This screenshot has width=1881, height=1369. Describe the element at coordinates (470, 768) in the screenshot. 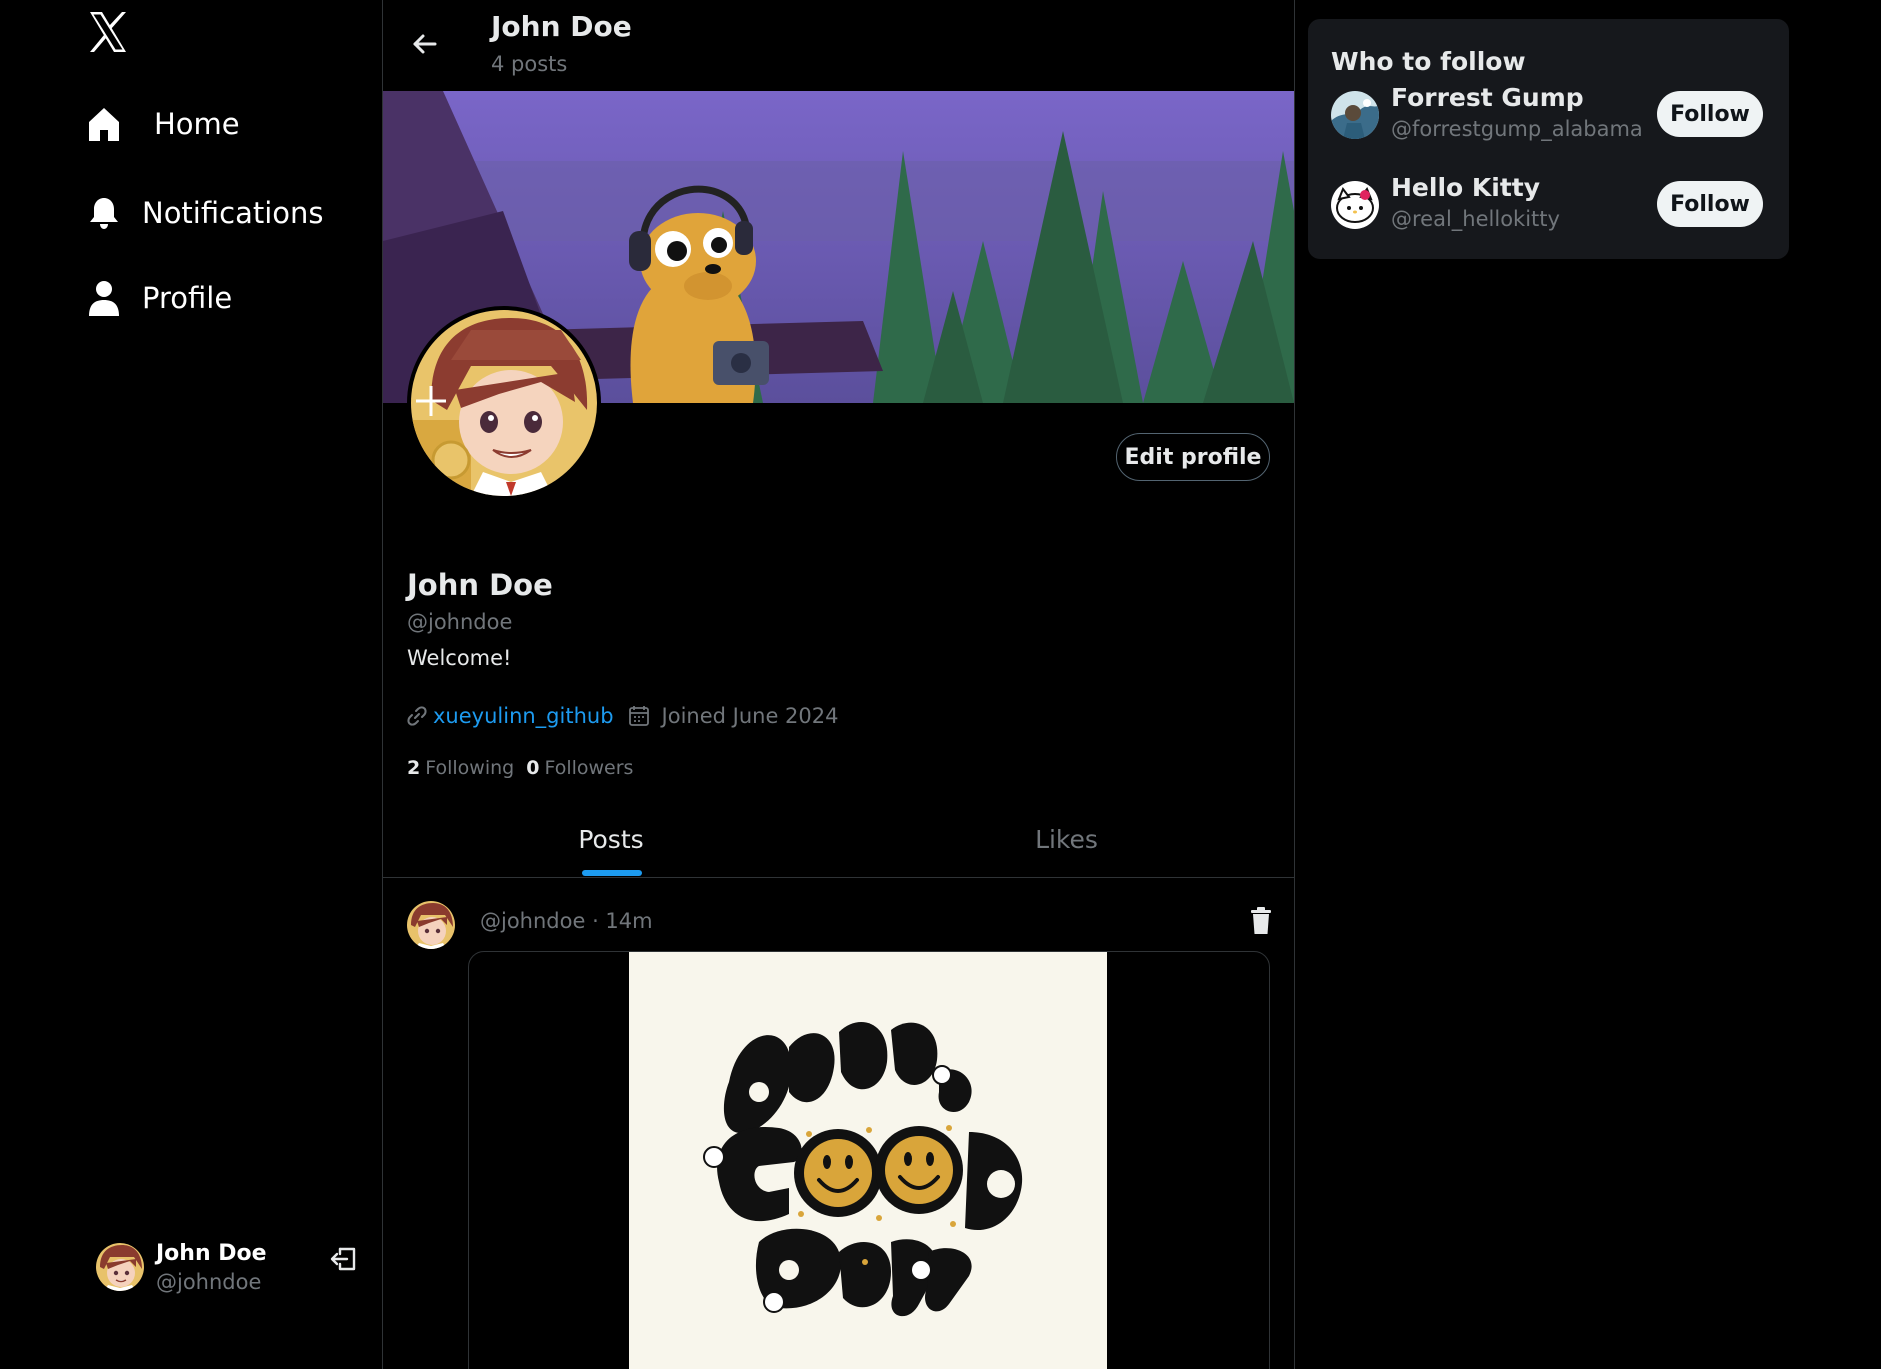

I see `following-label: Following` at that location.